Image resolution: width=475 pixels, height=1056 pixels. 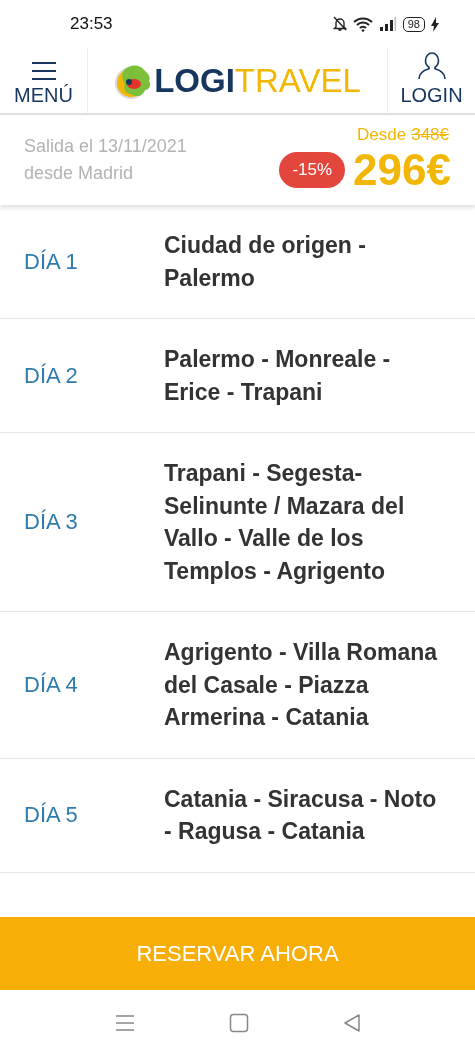 What do you see at coordinates (238, 1023) in the screenshot?
I see `home-square-icon` at bounding box center [238, 1023].